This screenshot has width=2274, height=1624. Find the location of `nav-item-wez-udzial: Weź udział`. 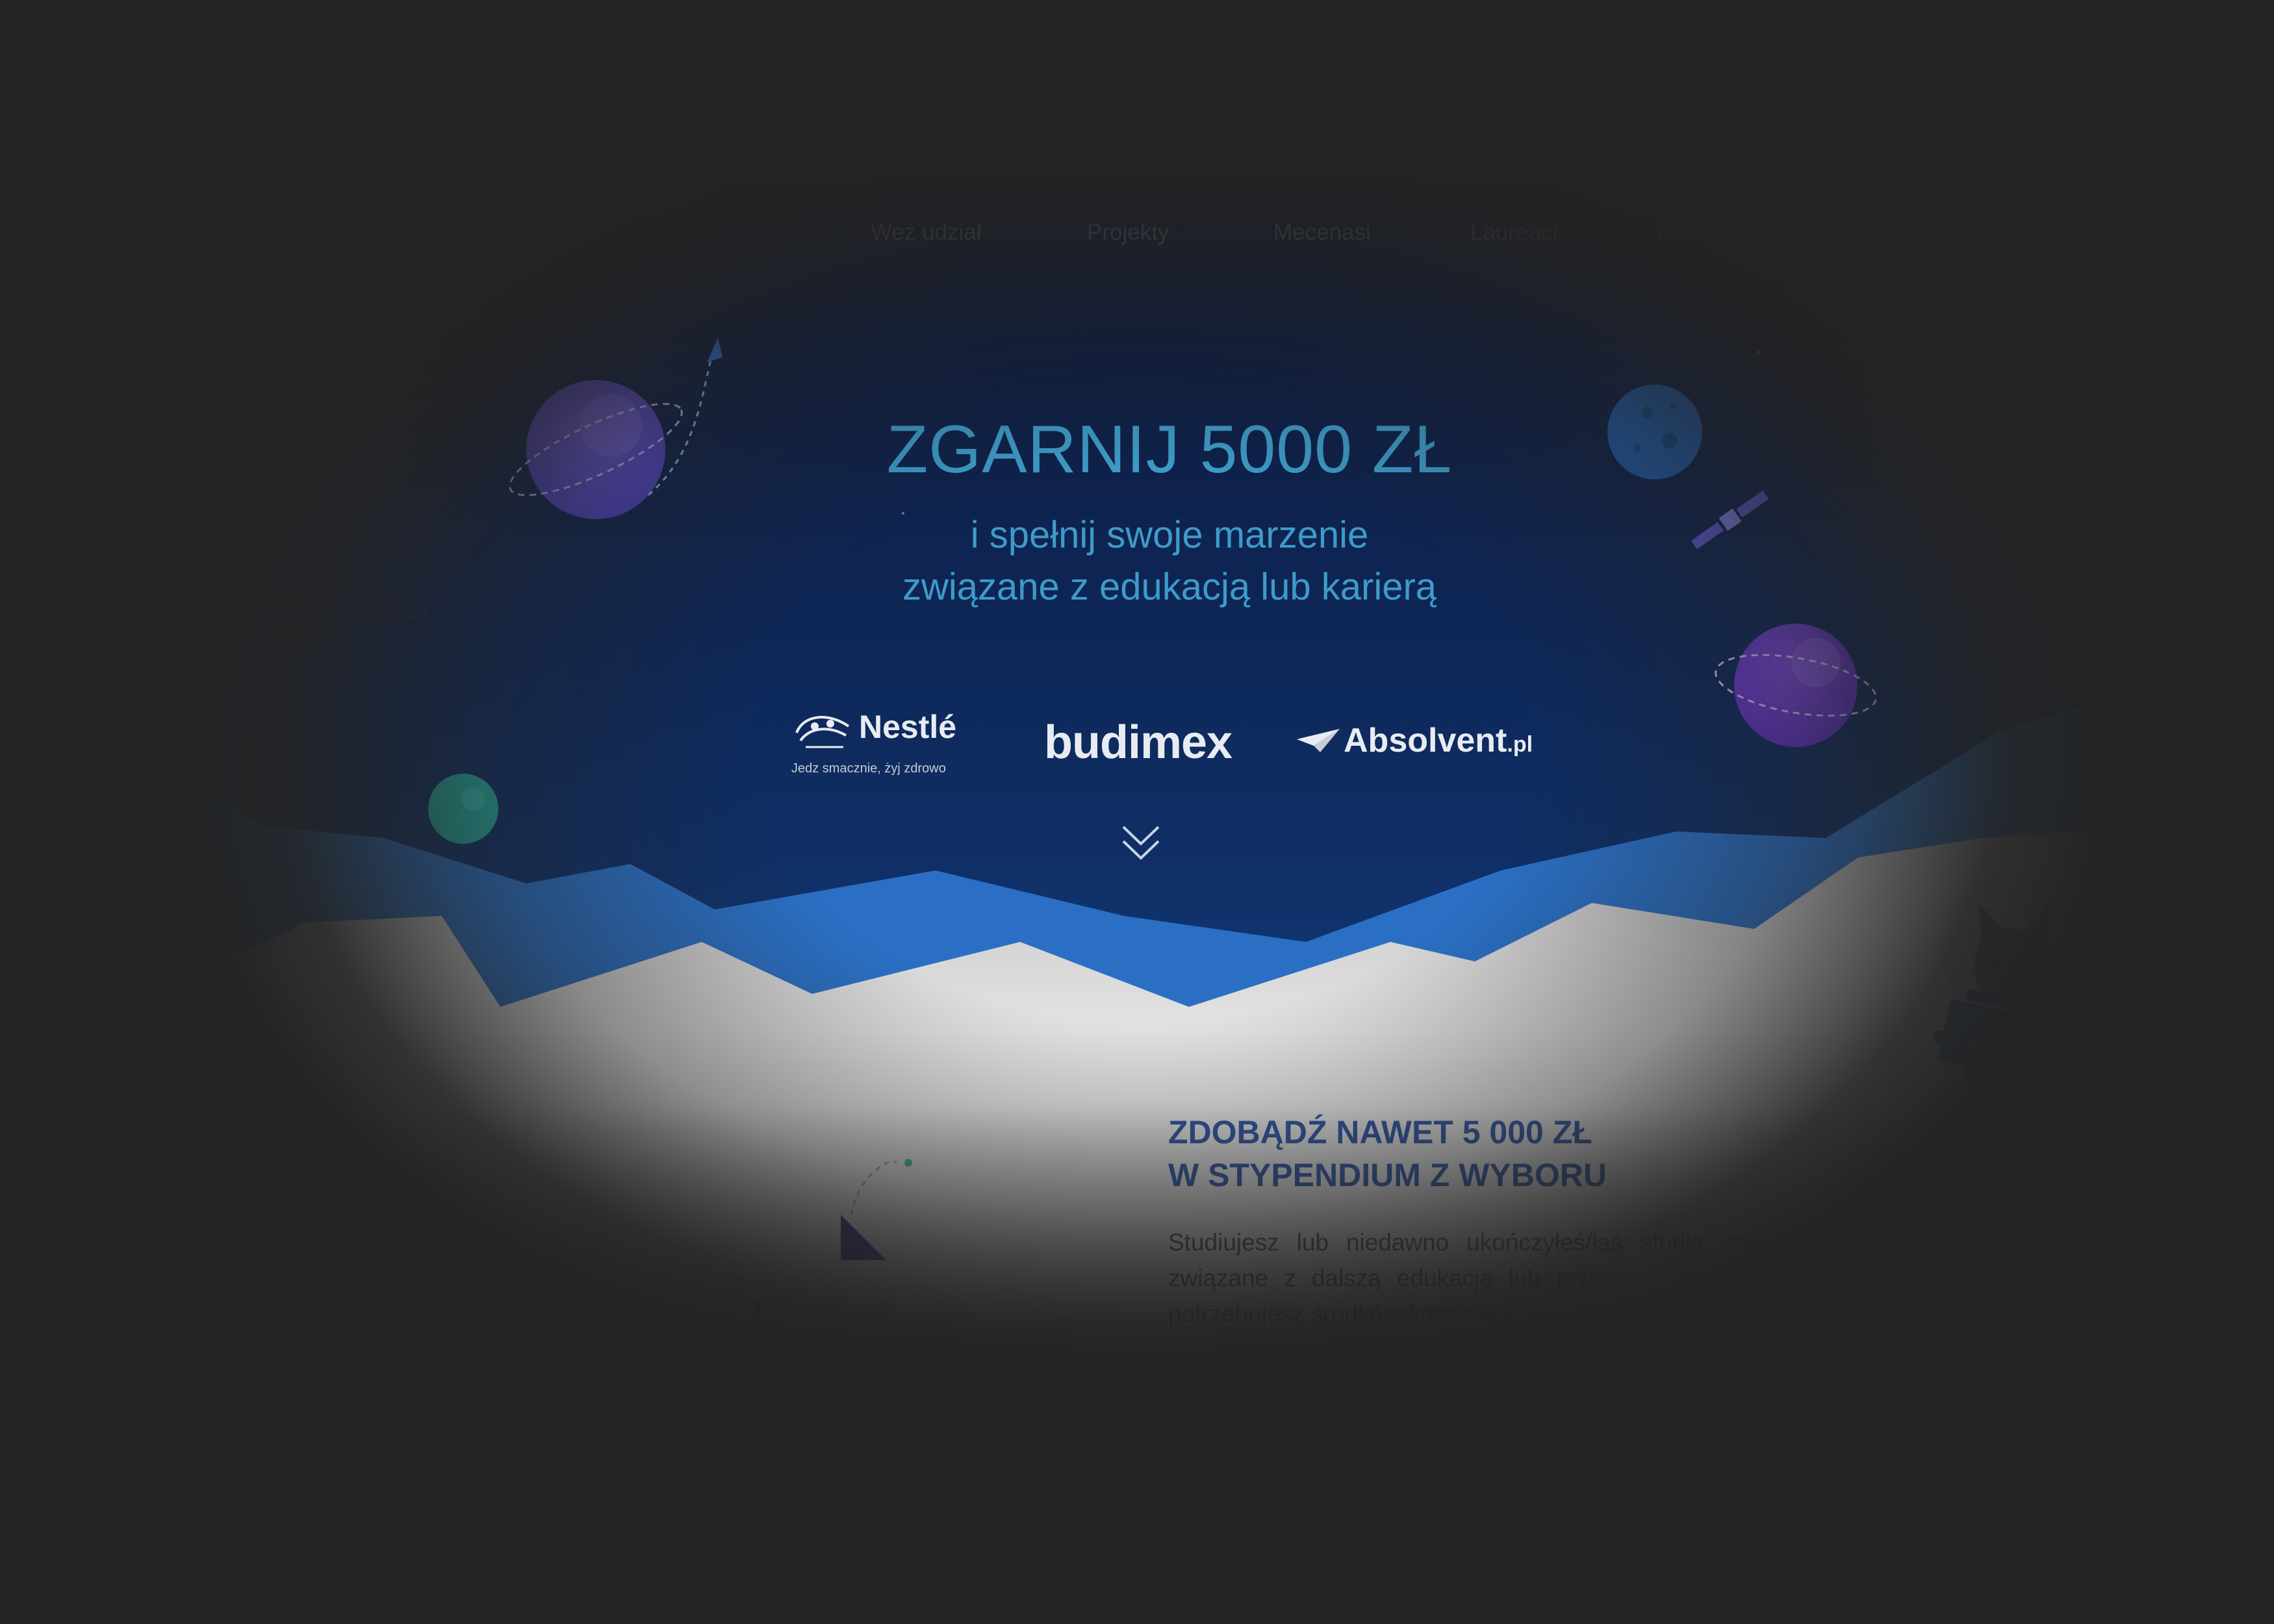

nav-item-wez-udzial: Weź udział is located at coordinates (926, 233).